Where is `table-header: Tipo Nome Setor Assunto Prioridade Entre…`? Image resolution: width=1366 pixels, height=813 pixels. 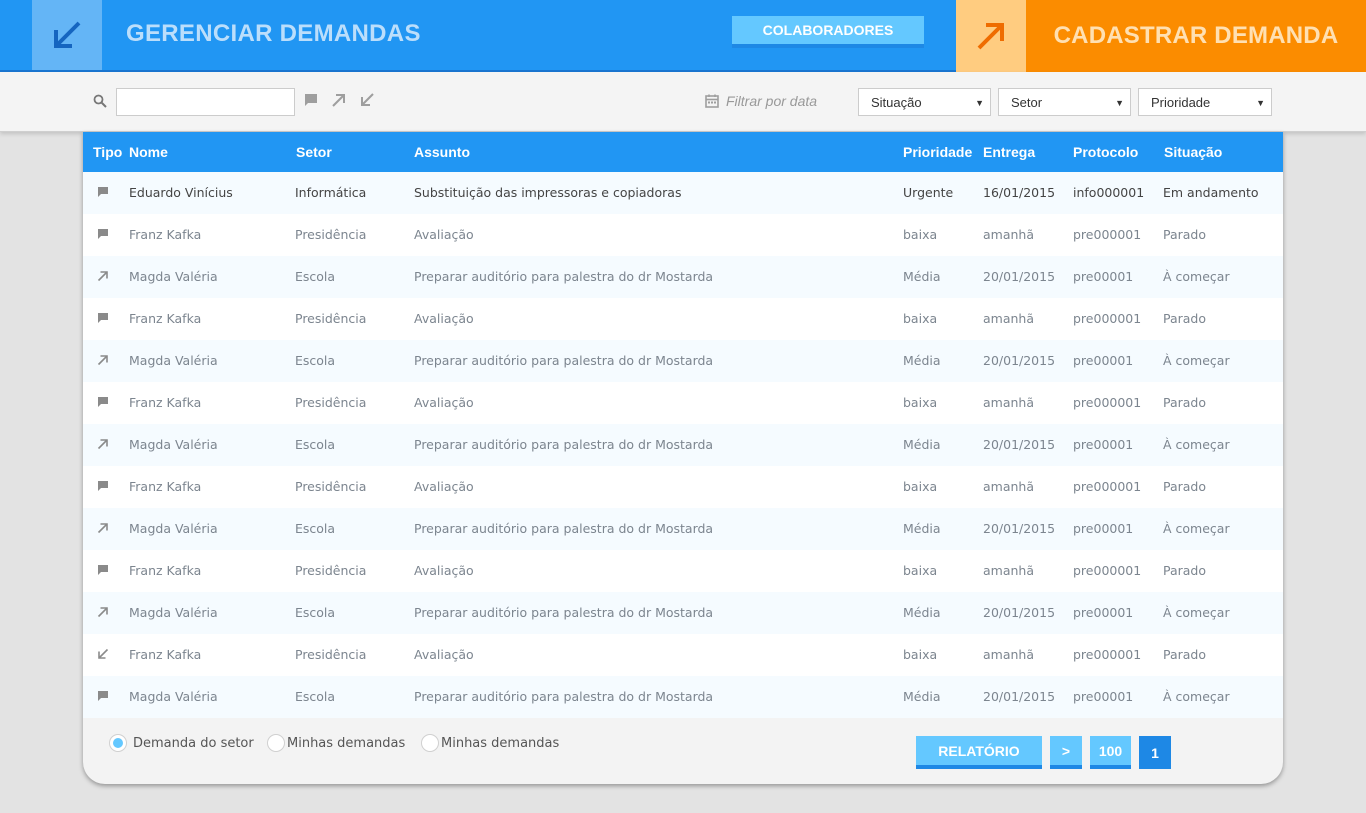 table-header: Tipo Nome Setor Assunto Prioridade Entre… is located at coordinates (683, 153).